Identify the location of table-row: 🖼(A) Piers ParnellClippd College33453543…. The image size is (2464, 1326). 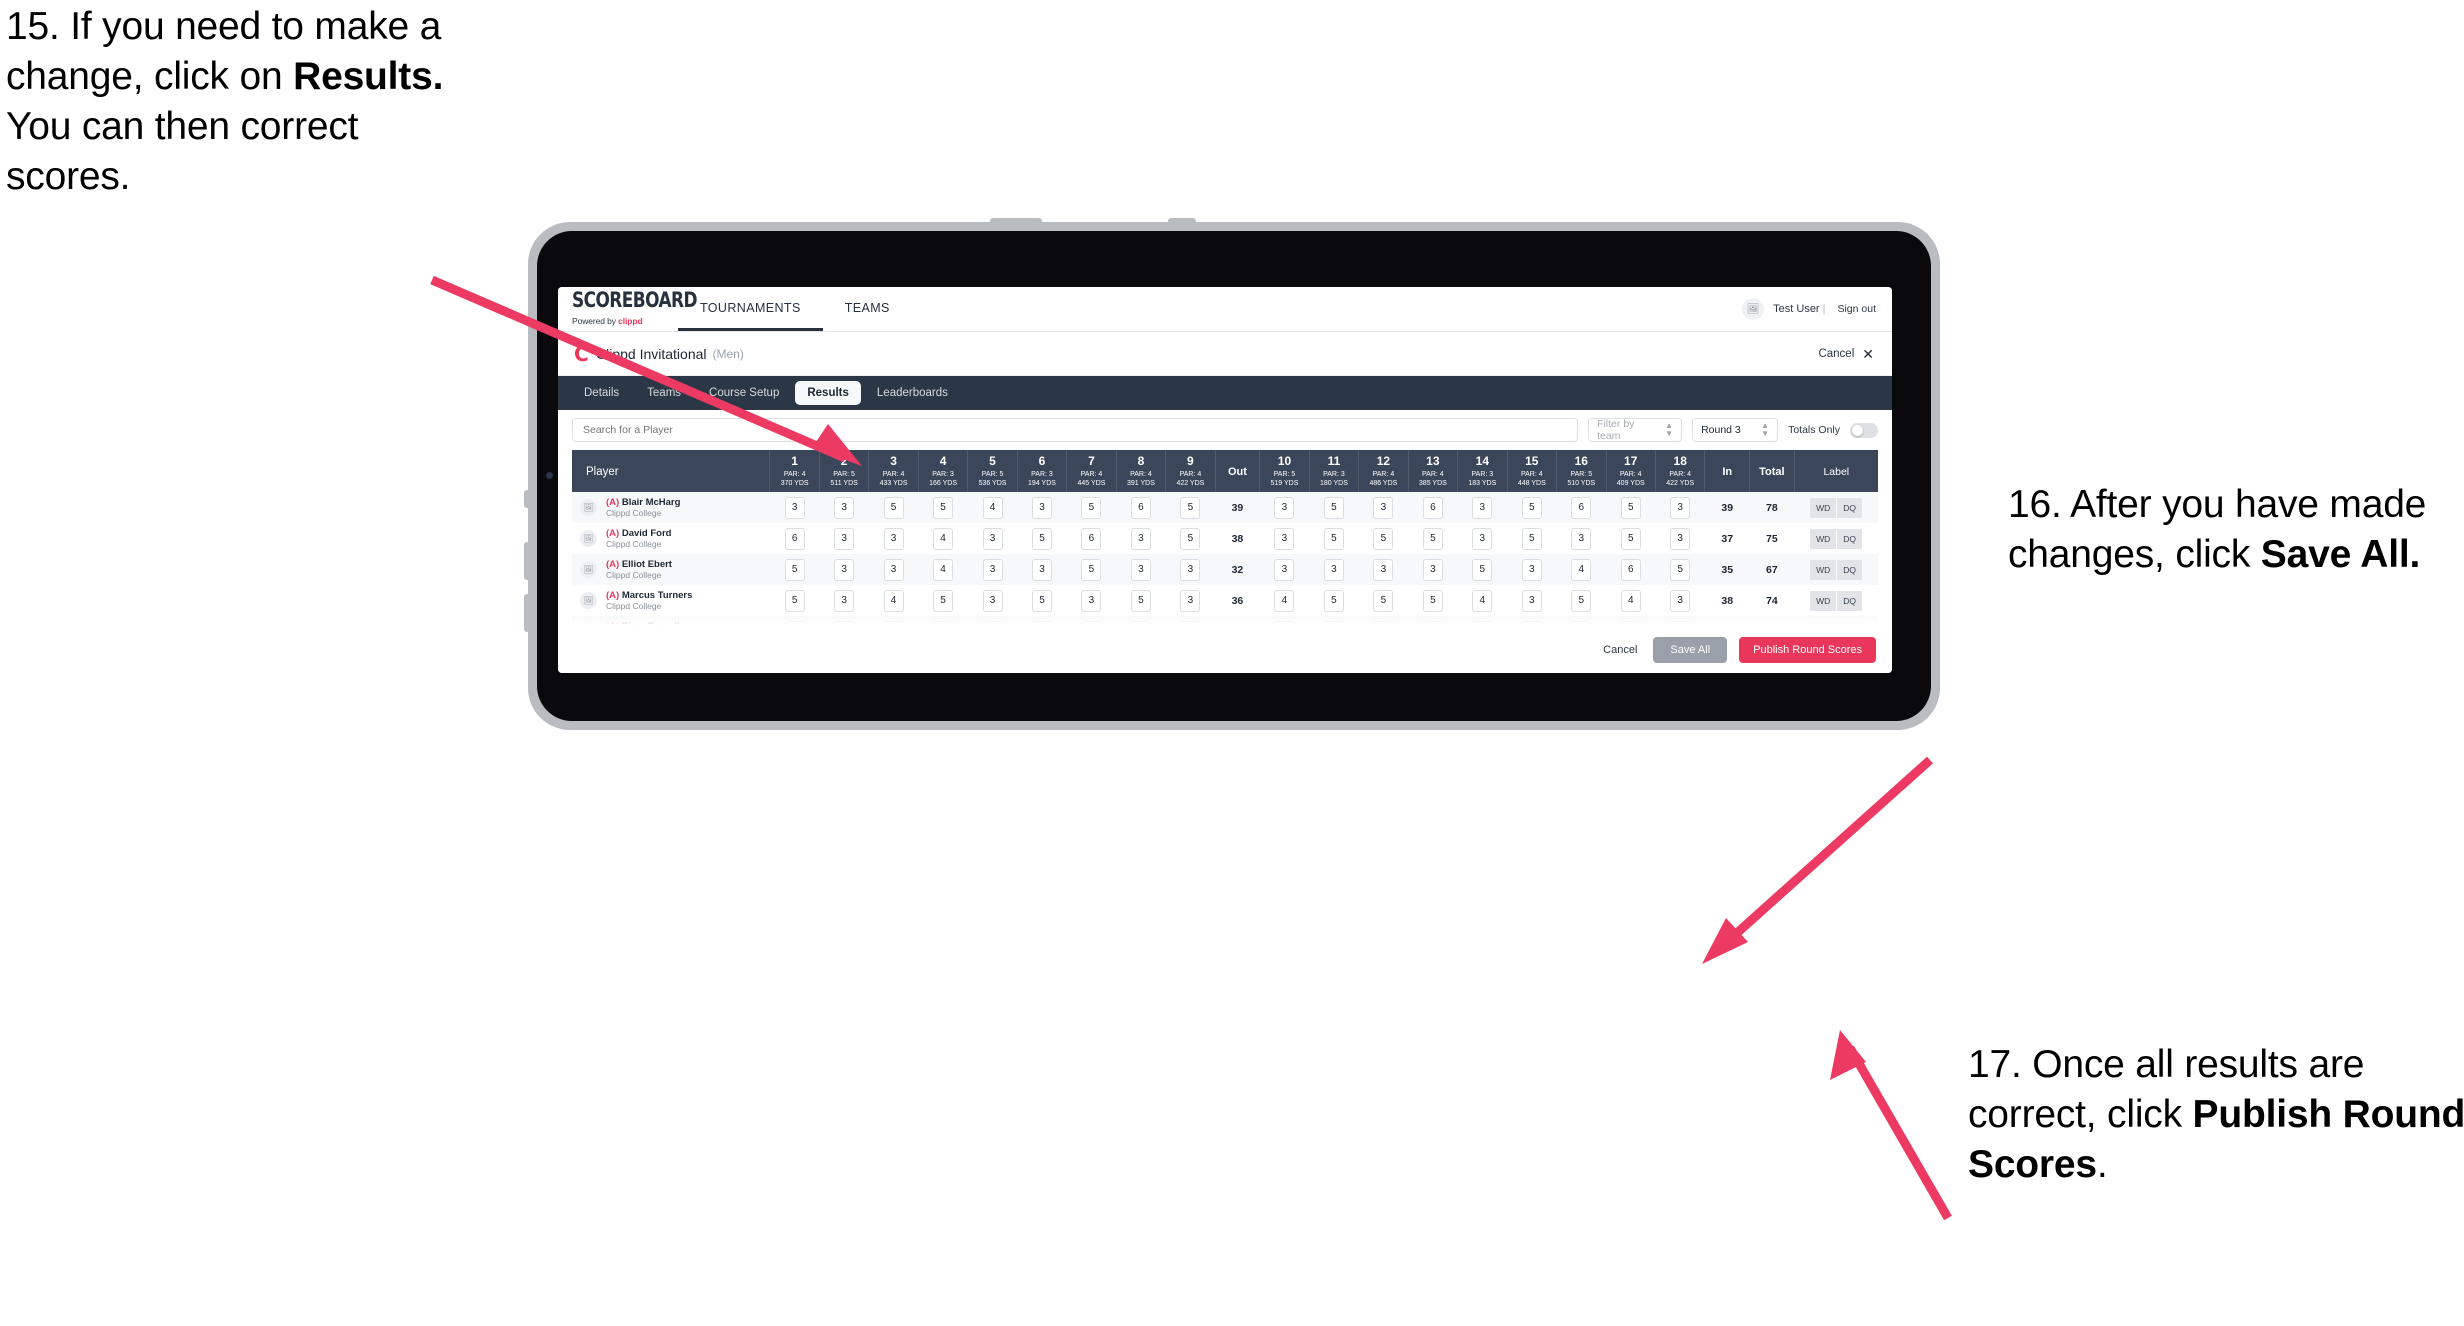
(1225, 621).